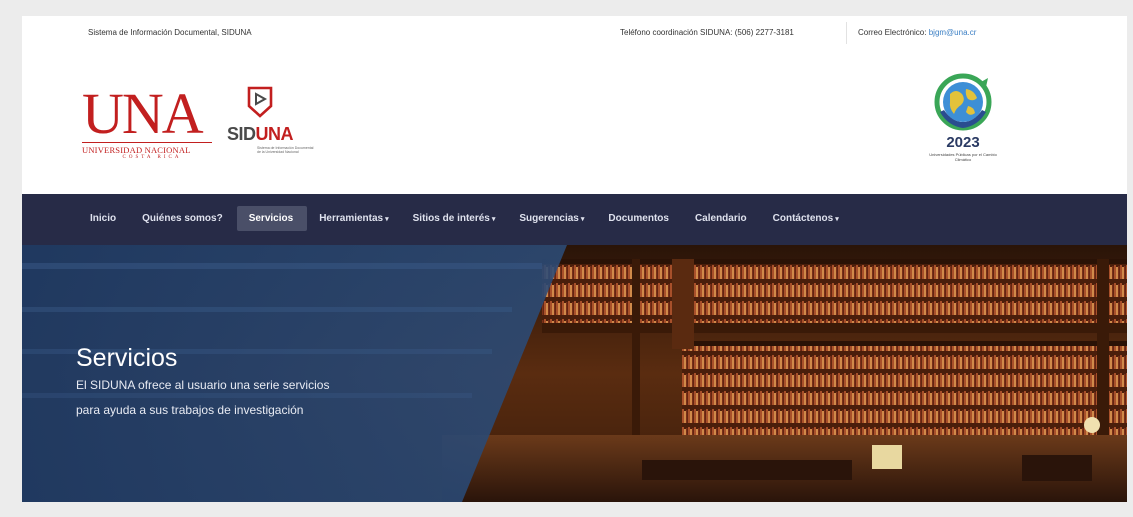 This screenshot has height=517, width=1133. I want to click on nav-item-herramientas: Herramientas ▾, so click(353, 218).